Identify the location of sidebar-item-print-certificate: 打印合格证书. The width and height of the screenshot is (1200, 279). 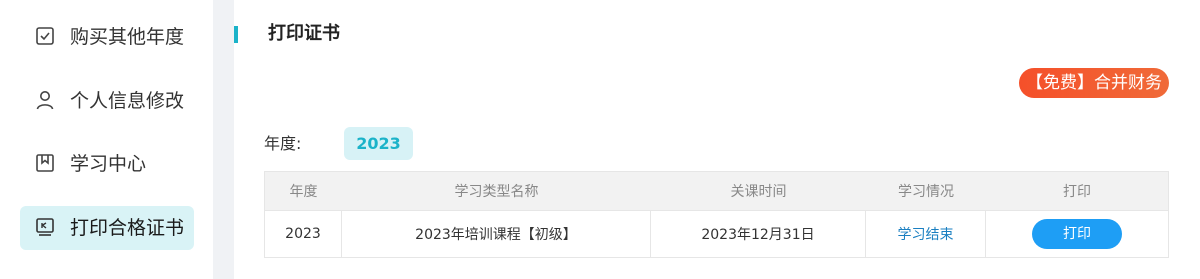
(107, 228).